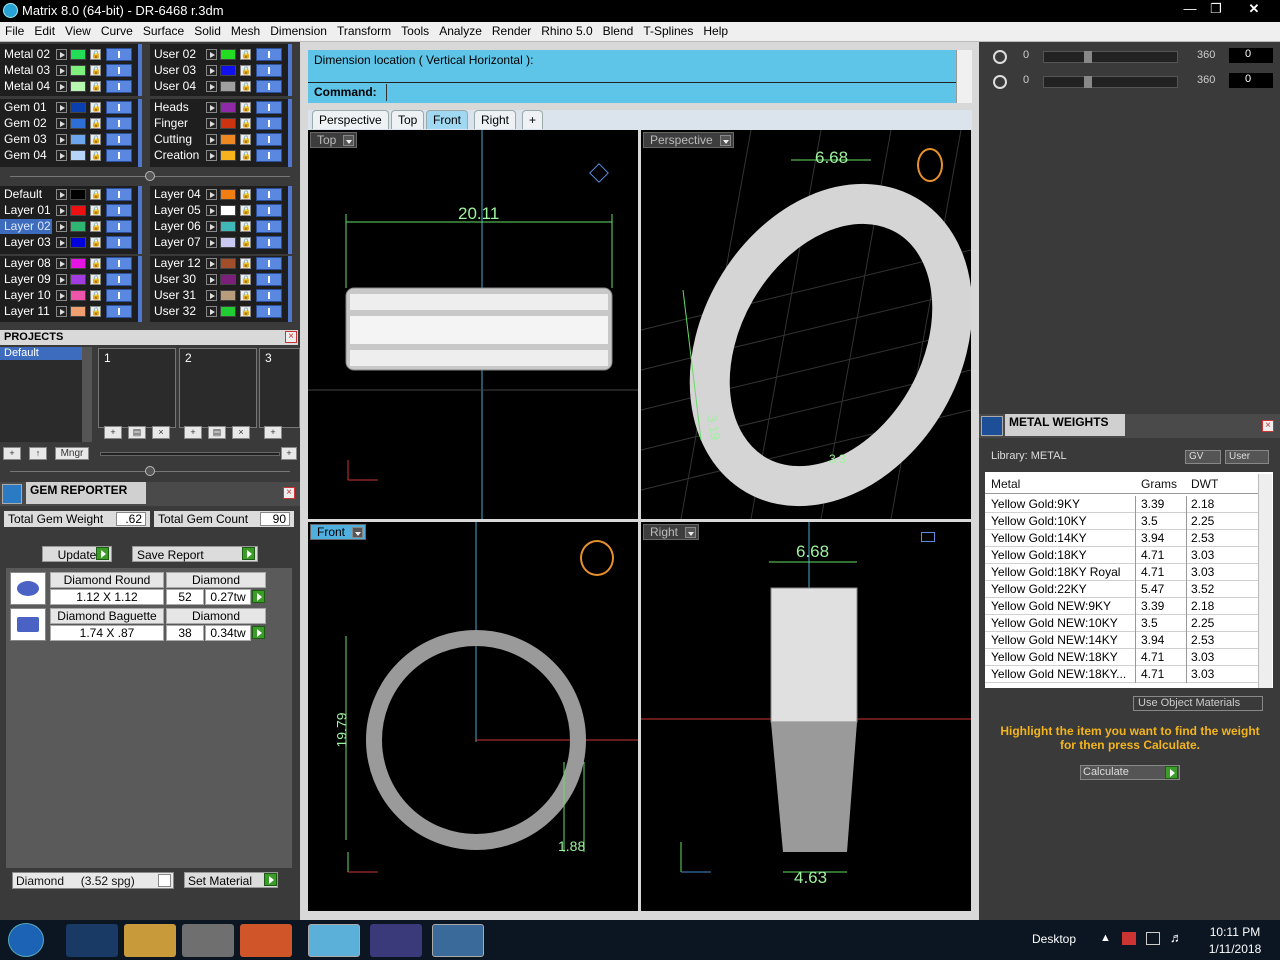 The height and width of the screenshot is (960, 1280). What do you see at coordinates (1247, 457) in the screenshot?
I see `user-button: User` at bounding box center [1247, 457].